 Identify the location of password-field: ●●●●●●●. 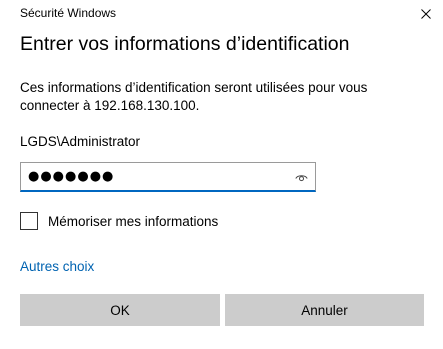
(168, 177).